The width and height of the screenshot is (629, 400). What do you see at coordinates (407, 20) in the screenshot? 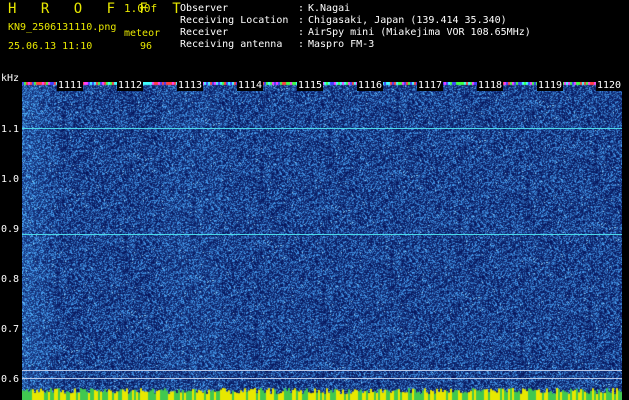
I see `meta-value-location: Chigasaki, Japan (139.414 35.340)` at bounding box center [407, 20].